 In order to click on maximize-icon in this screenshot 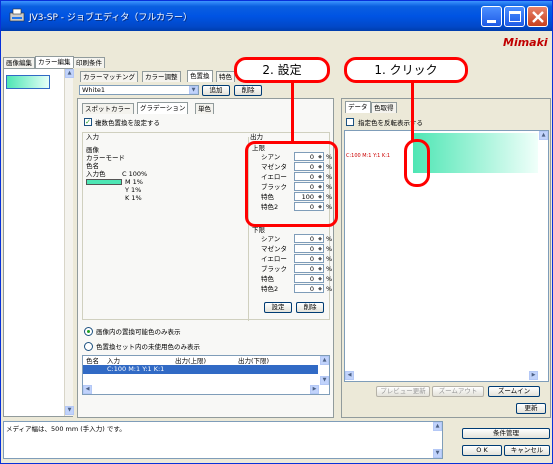, I will do `click(515, 16)`.